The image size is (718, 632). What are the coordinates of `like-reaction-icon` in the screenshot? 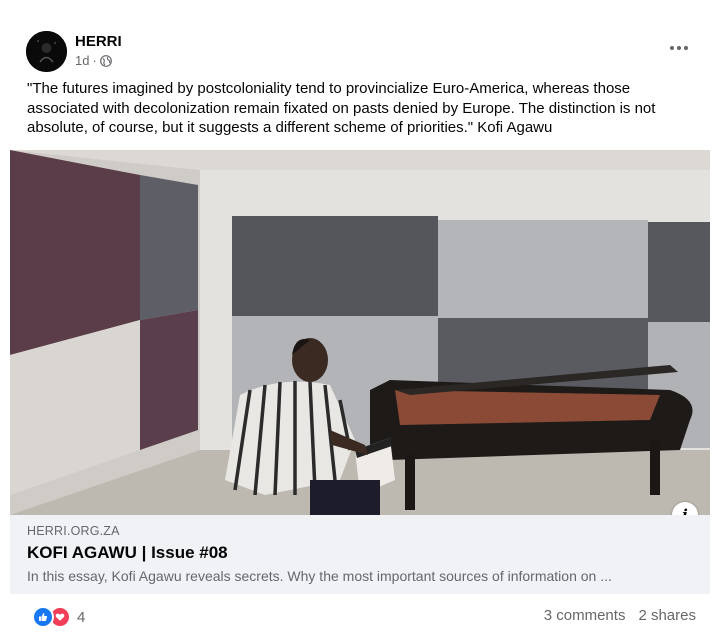 It's located at (43, 617).